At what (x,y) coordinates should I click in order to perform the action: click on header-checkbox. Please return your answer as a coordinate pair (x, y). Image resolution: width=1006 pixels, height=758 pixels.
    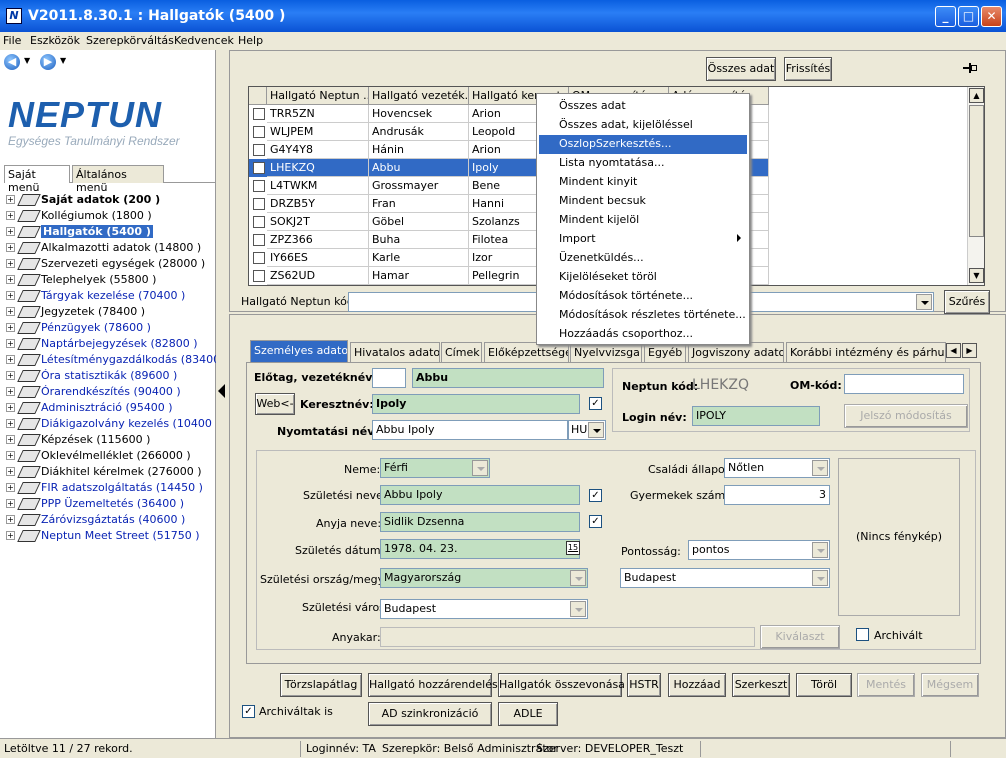
    Looking at the image, I should click on (258, 96).